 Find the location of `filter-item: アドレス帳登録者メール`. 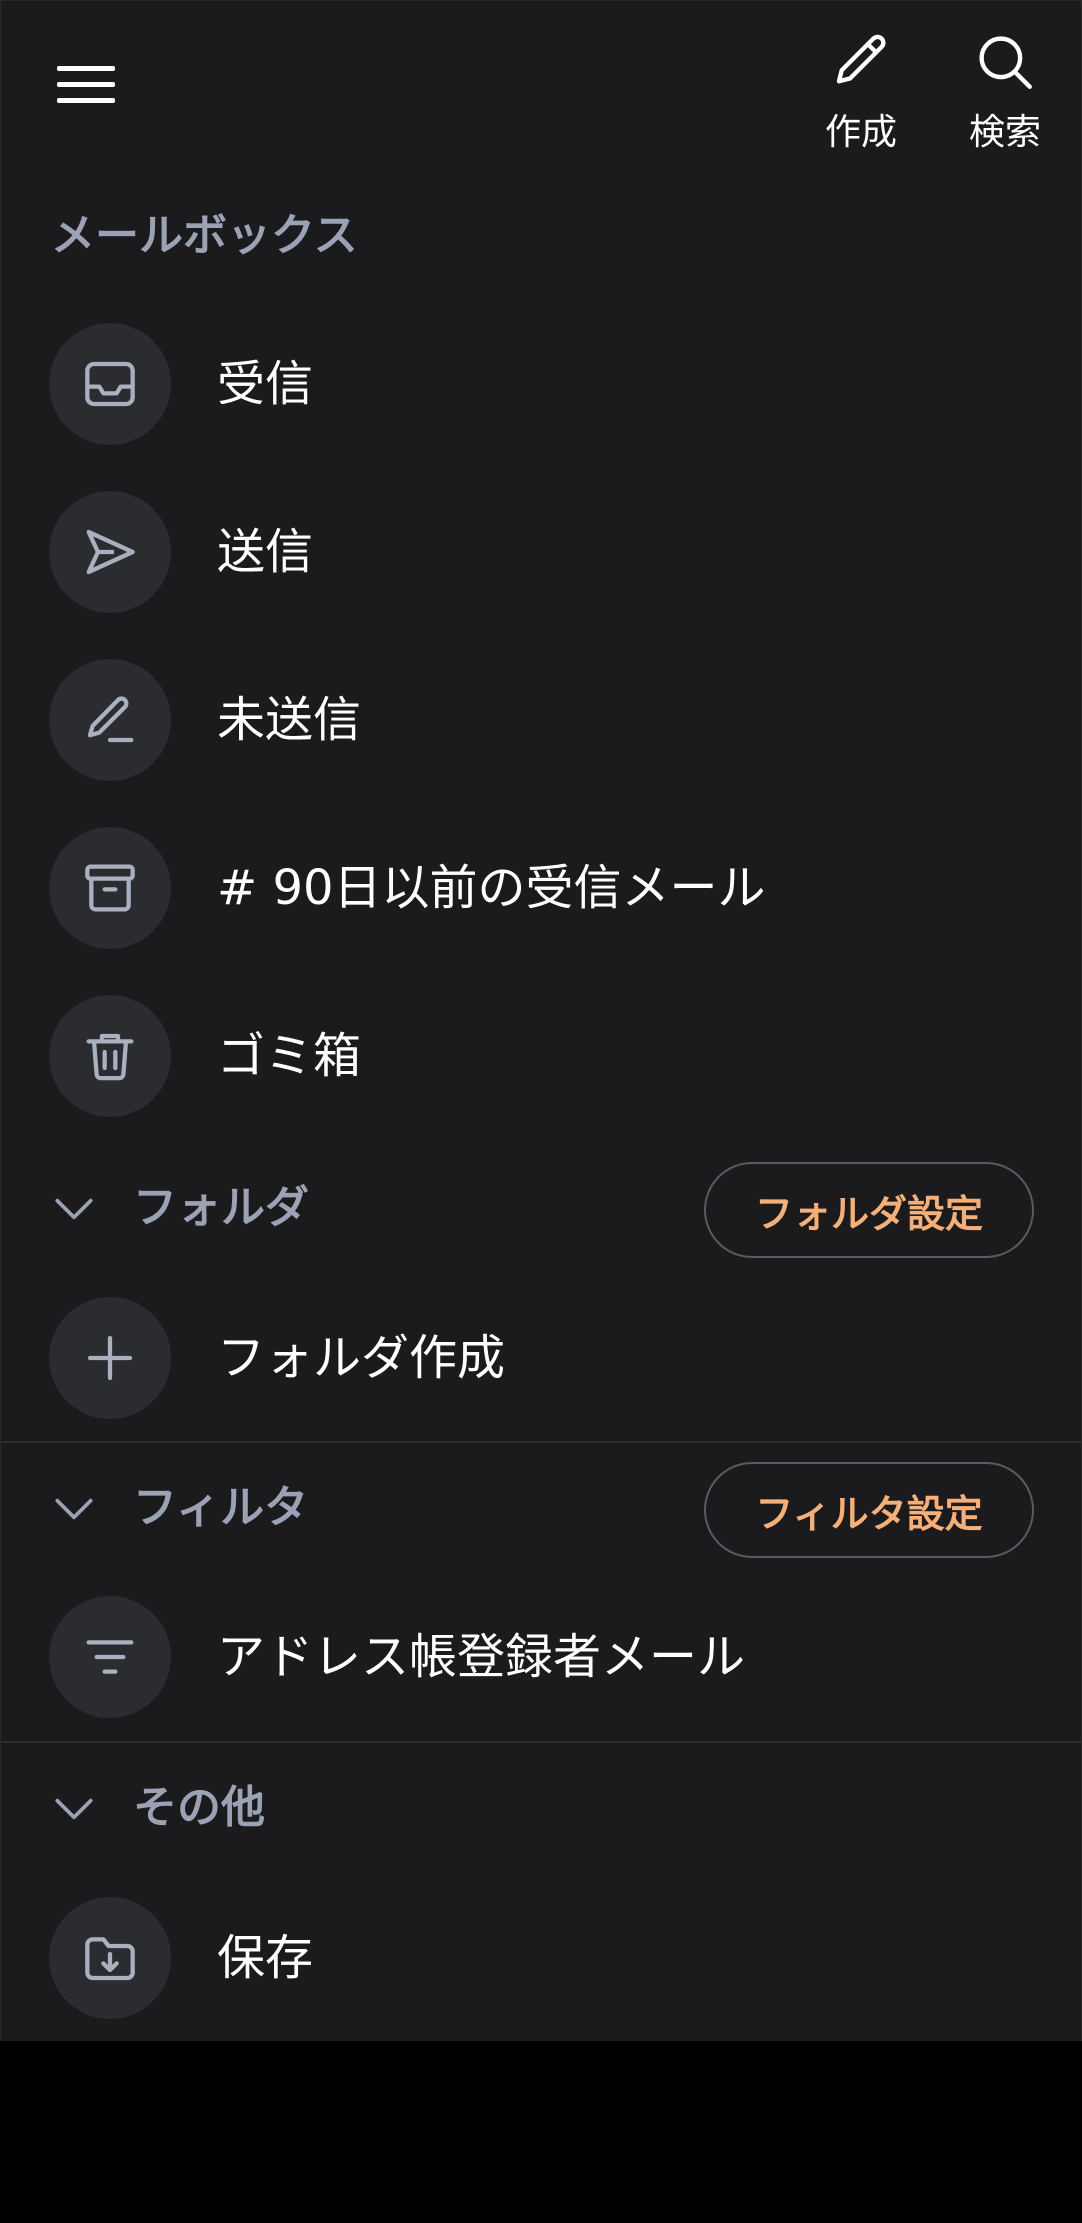

filter-item: アドレス帳登録者メール is located at coordinates (541, 1657).